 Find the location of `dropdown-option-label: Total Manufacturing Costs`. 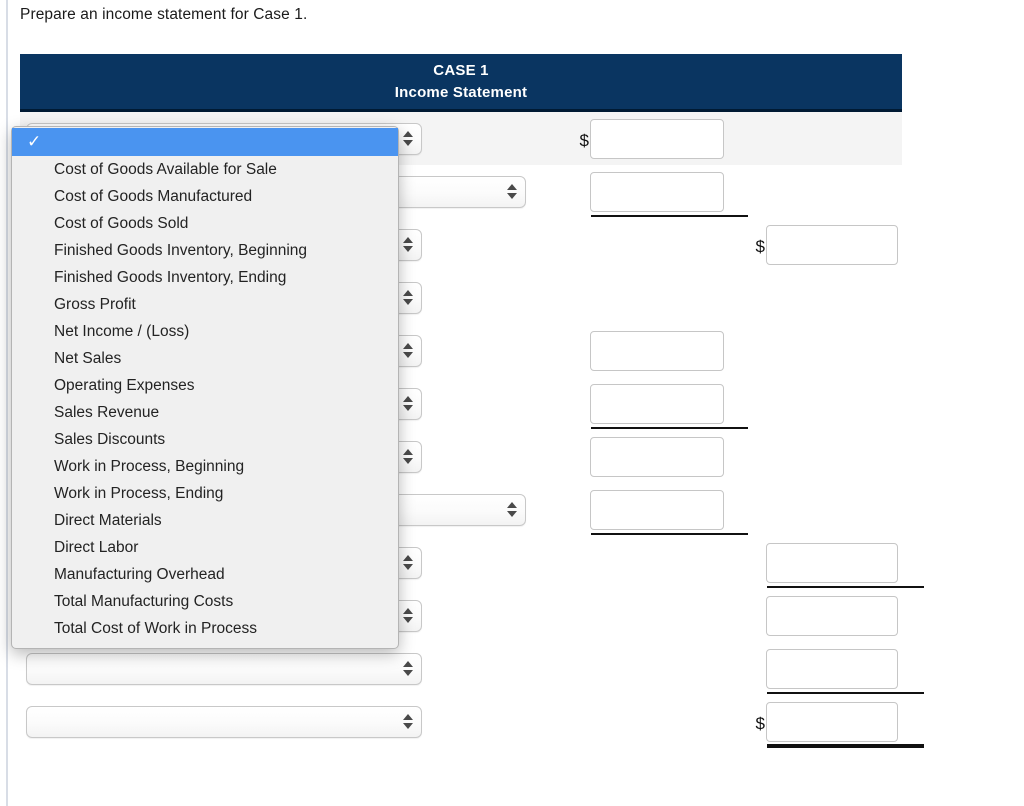

dropdown-option-label: Total Manufacturing Costs is located at coordinates (144, 601).